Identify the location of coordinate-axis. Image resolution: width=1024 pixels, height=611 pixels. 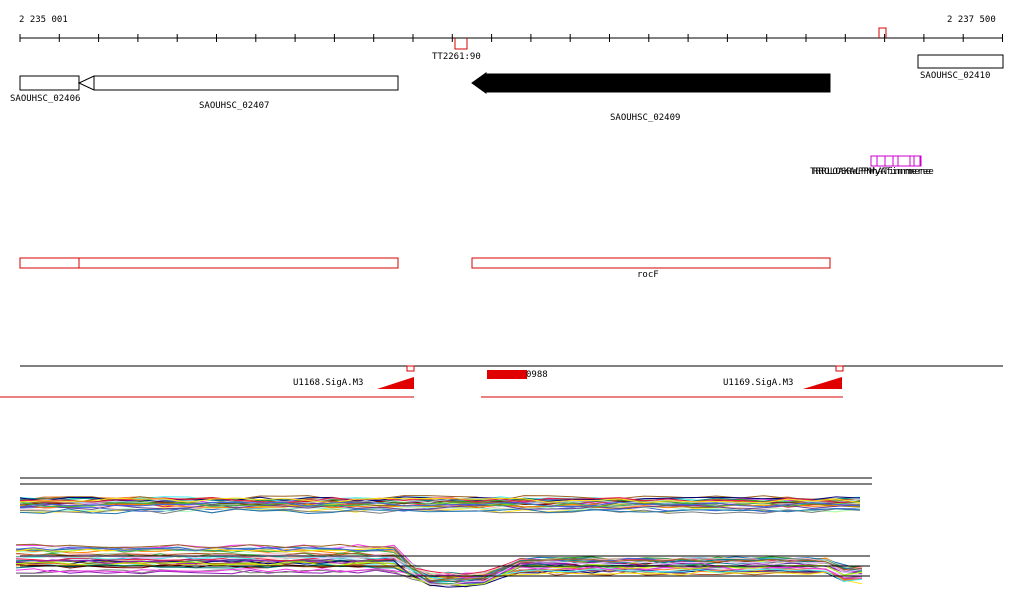
(511, 38).